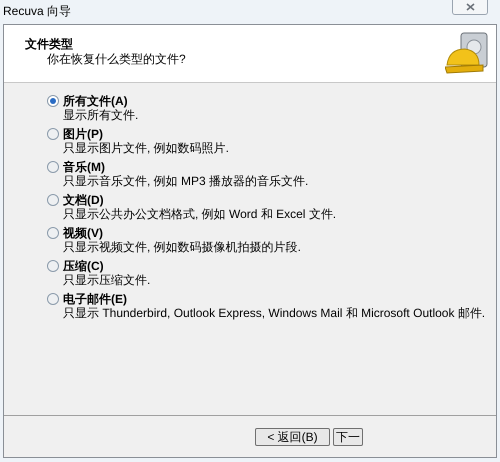 The height and width of the screenshot is (462, 500). I want to click on window-title: Recuva 向导, so click(37, 11).